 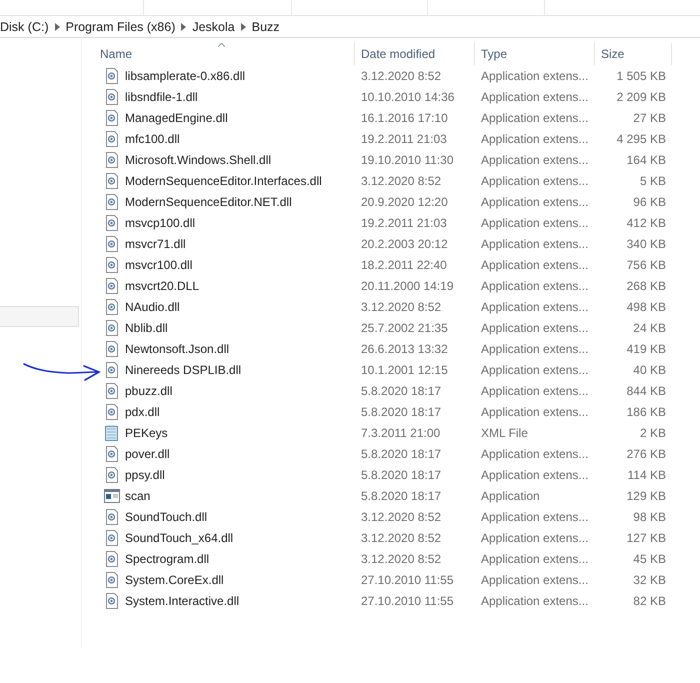 I want to click on date-modified: 7.3.2011 21:00, so click(x=401, y=433).